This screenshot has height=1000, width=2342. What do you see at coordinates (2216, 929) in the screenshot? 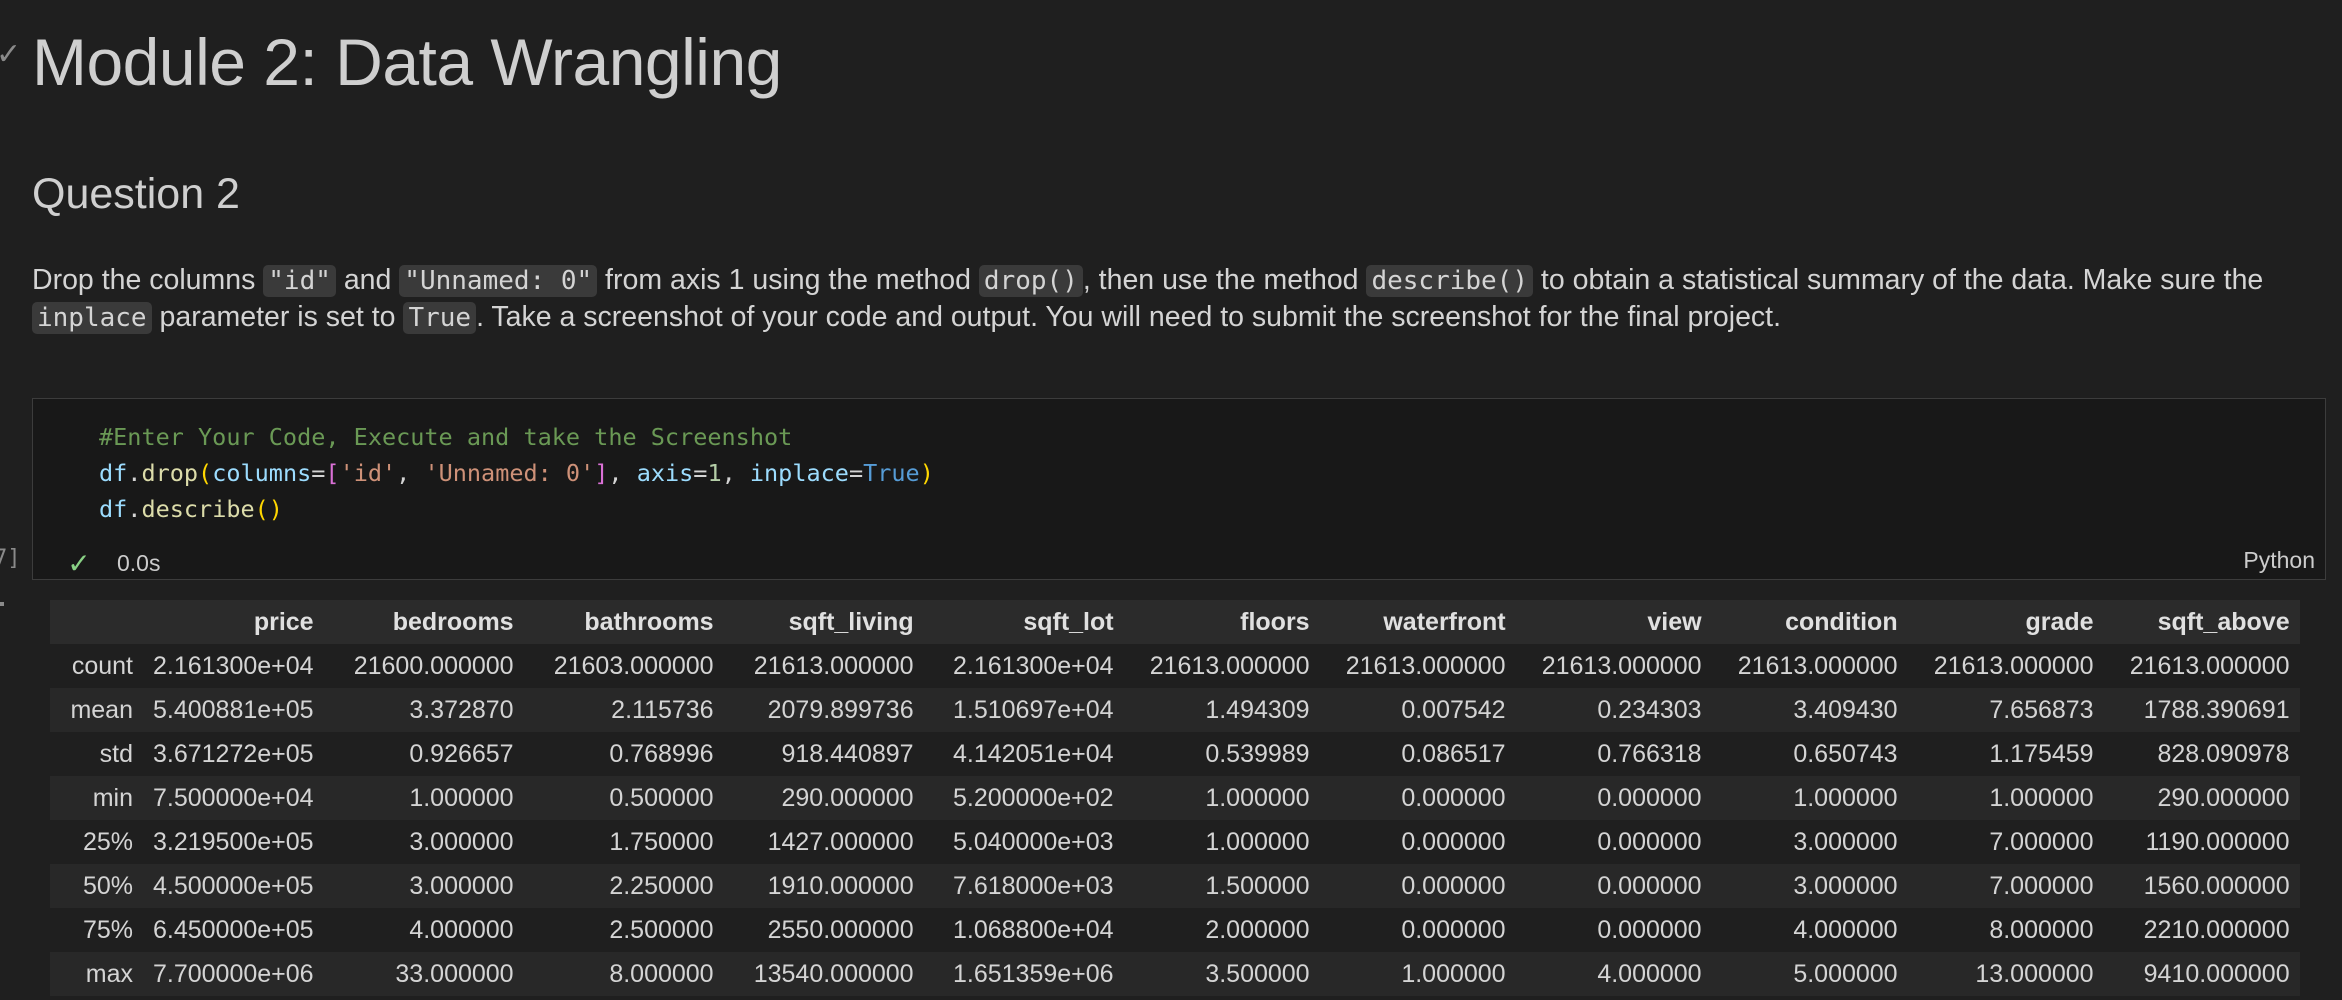
I see `table-cell: 2210.000000` at bounding box center [2216, 929].